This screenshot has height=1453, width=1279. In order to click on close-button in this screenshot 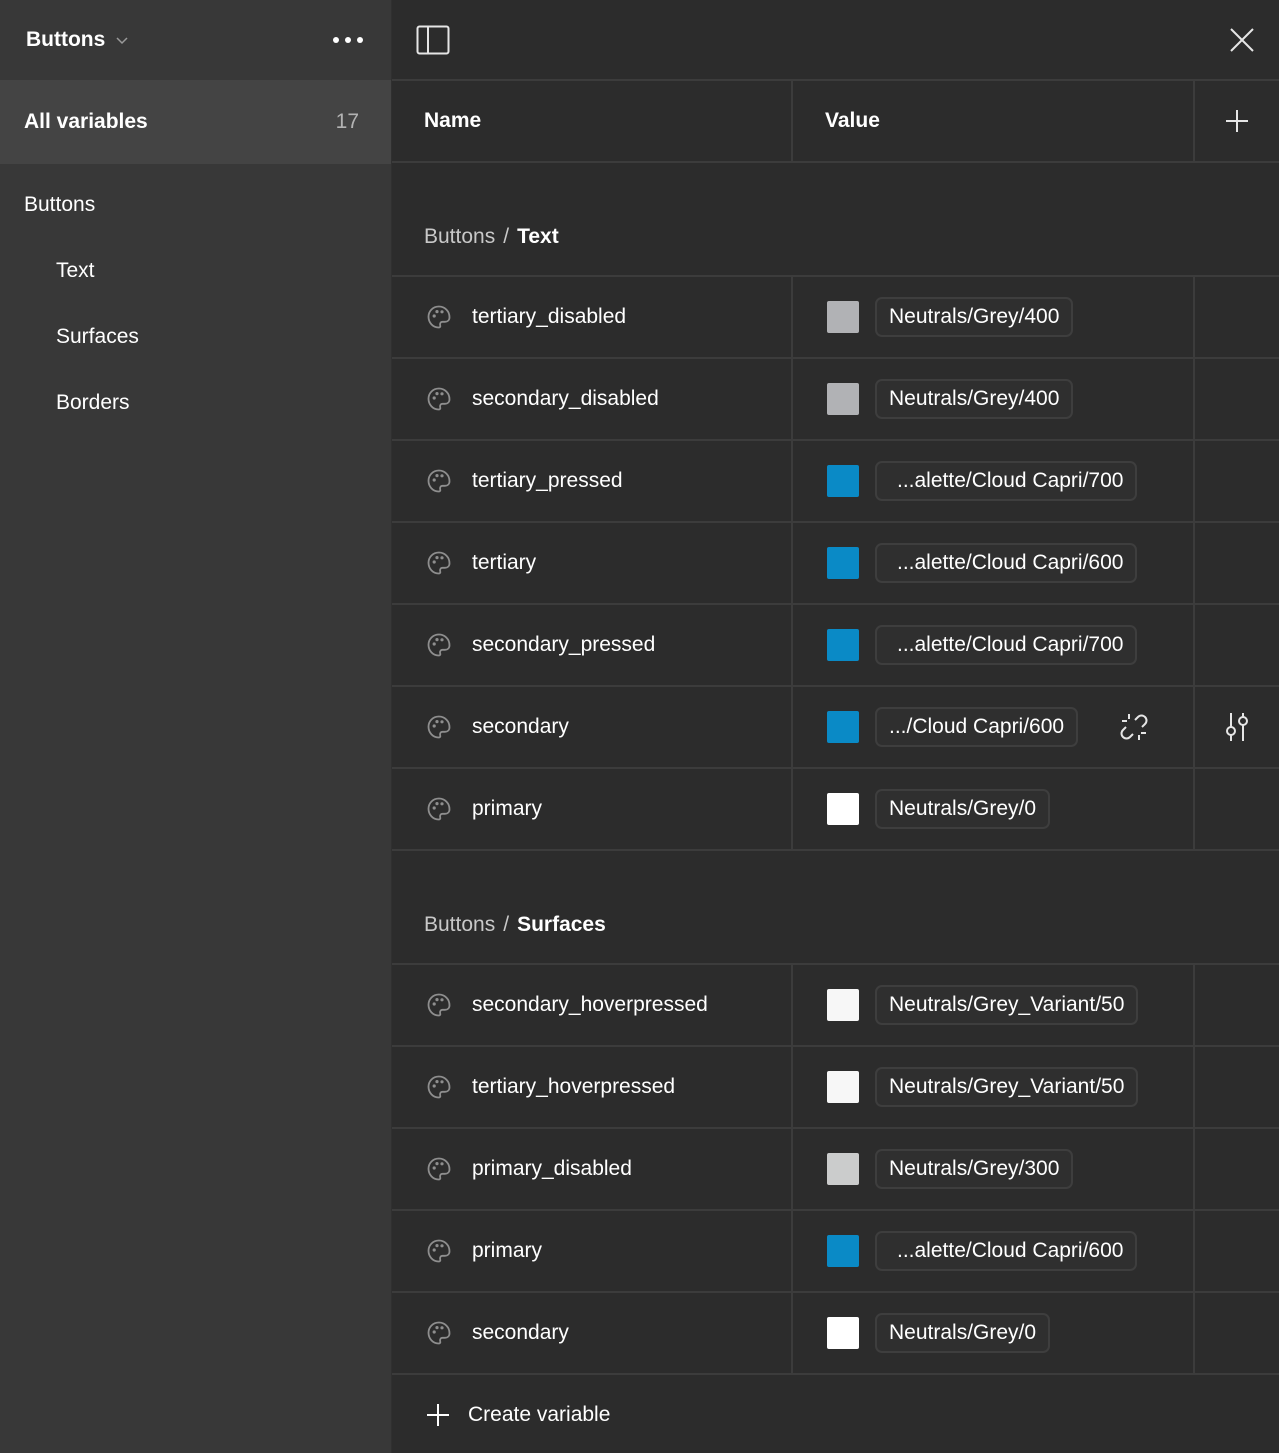, I will do `click(1242, 40)`.